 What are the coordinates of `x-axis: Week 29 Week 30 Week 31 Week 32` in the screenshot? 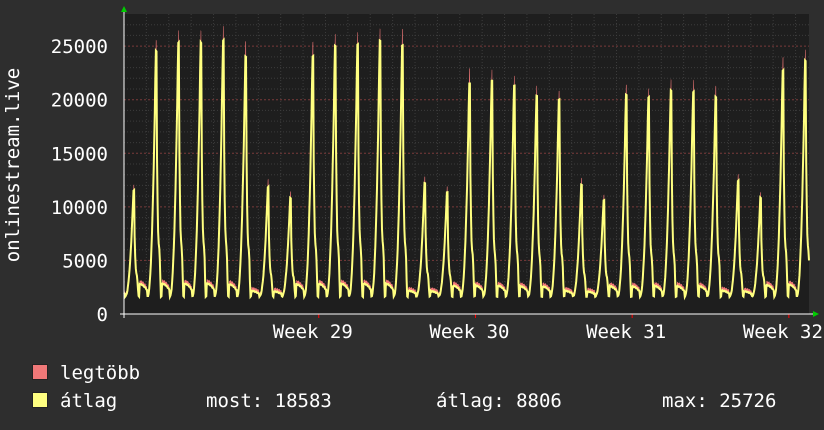 It's located at (548, 327).